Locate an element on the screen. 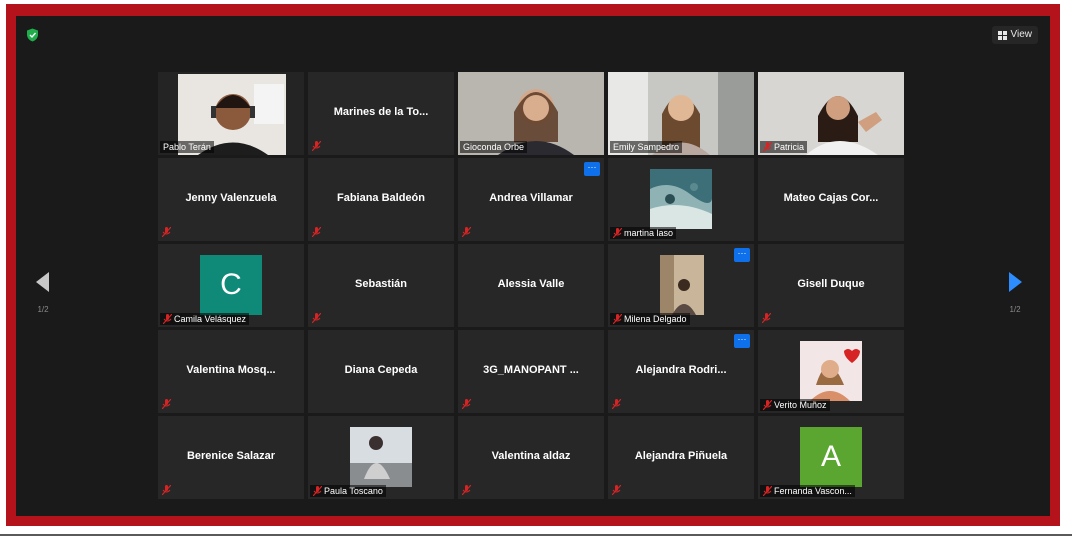 Image resolution: width=1072 pixels, height=541 pixels. view-button: View is located at coordinates (1014, 35).